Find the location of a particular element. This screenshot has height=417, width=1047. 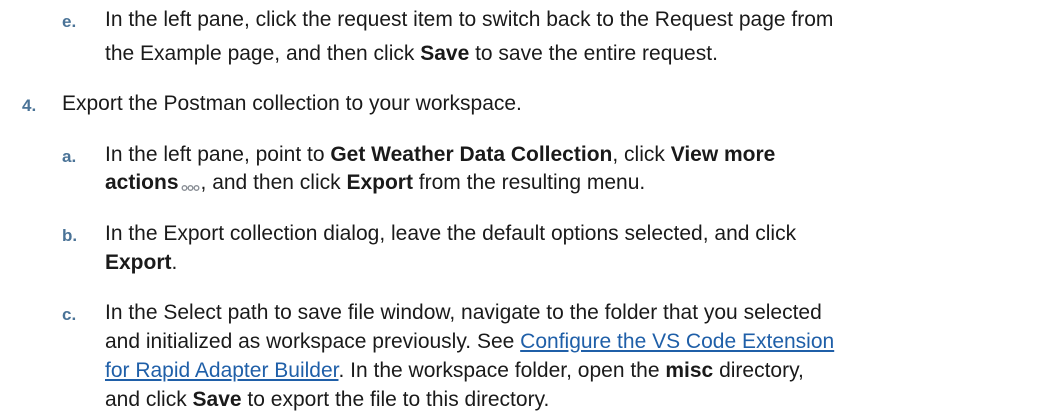

collection-name: Get Weather Data Collection is located at coordinates (471, 154).